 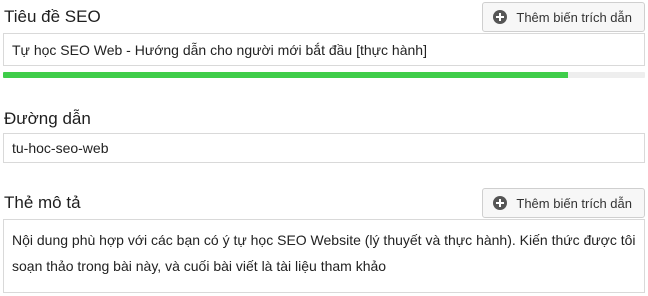 I want to click on insert-snippet-variable-button-description: Thêm biến trích dẫn, so click(x=563, y=203).